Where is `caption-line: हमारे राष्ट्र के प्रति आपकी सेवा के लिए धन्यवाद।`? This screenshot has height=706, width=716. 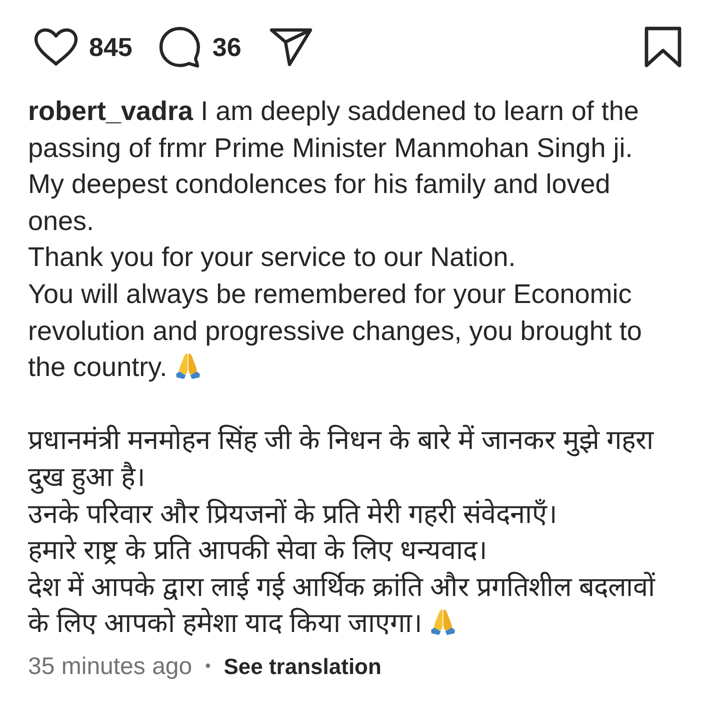 caption-line: हमारे राष्ट्र के प्रति आपकी सेवा के लिए धन्यवाद। is located at coordinates (258, 551).